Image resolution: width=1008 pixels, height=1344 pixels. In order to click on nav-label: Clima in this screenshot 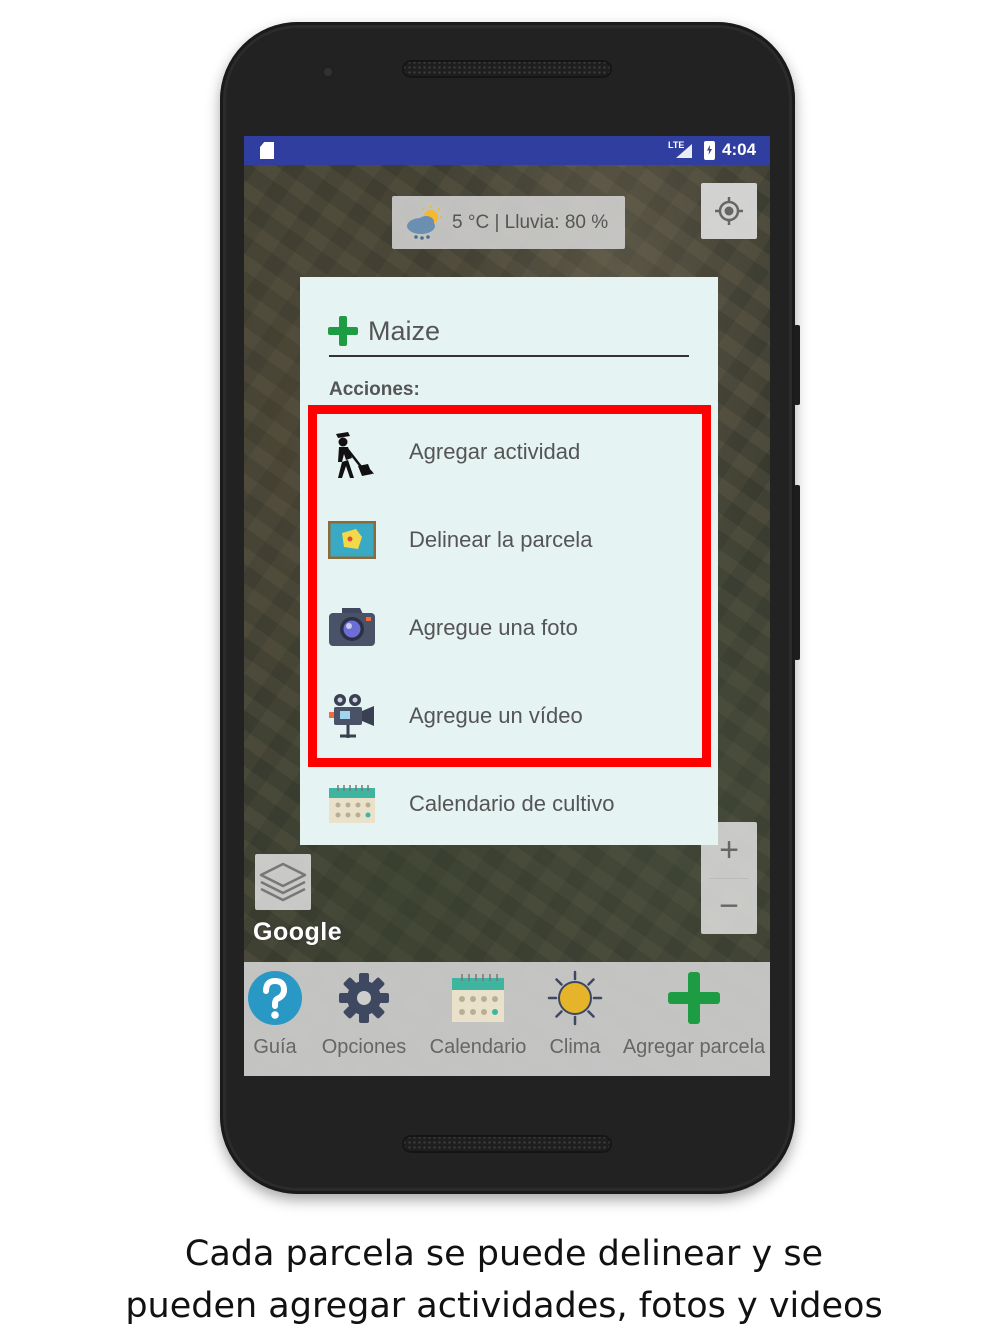, I will do `click(575, 1047)`.